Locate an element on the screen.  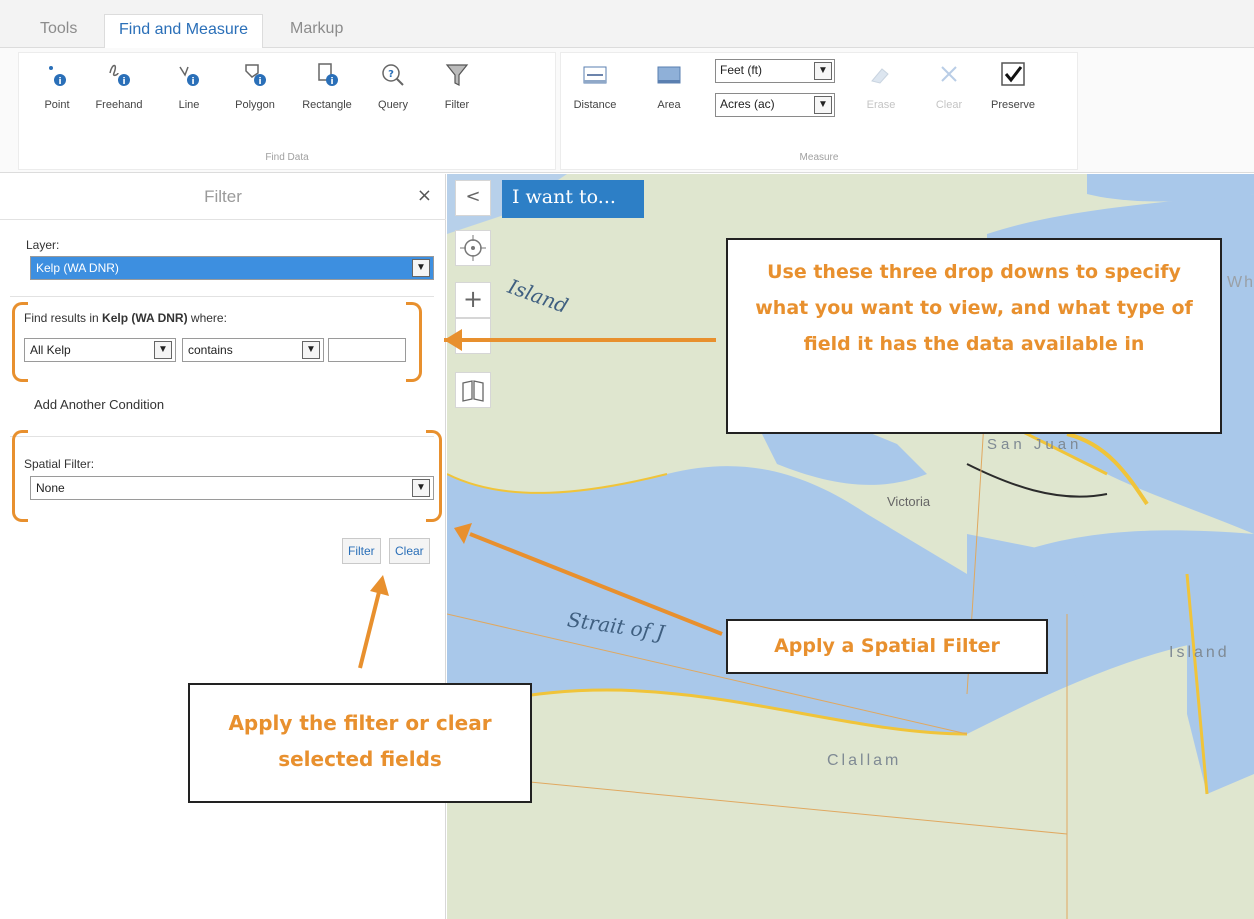
line-label: Line is located at coordinates (189, 105).